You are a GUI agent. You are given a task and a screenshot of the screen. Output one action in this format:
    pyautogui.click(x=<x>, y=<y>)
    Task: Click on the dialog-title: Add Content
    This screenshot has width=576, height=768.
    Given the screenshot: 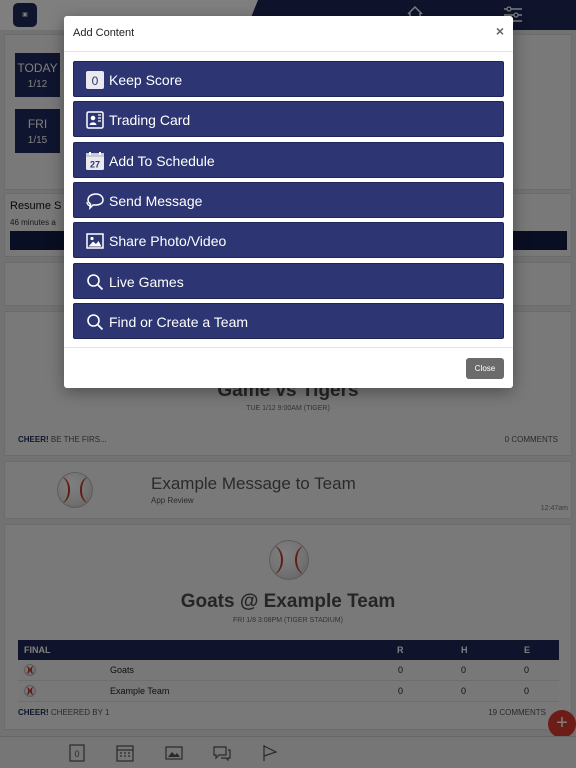 What is the action you would take?
    pyautogui.click(x=104, y=33)
    